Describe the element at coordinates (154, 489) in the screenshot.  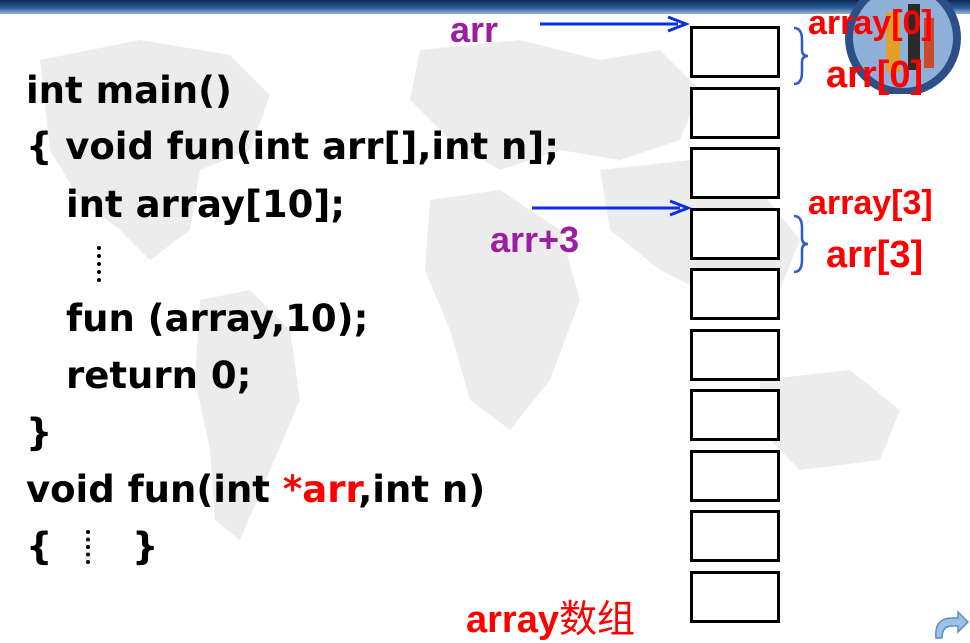
I see `fun-def-prefix: void fun(int` at that location.